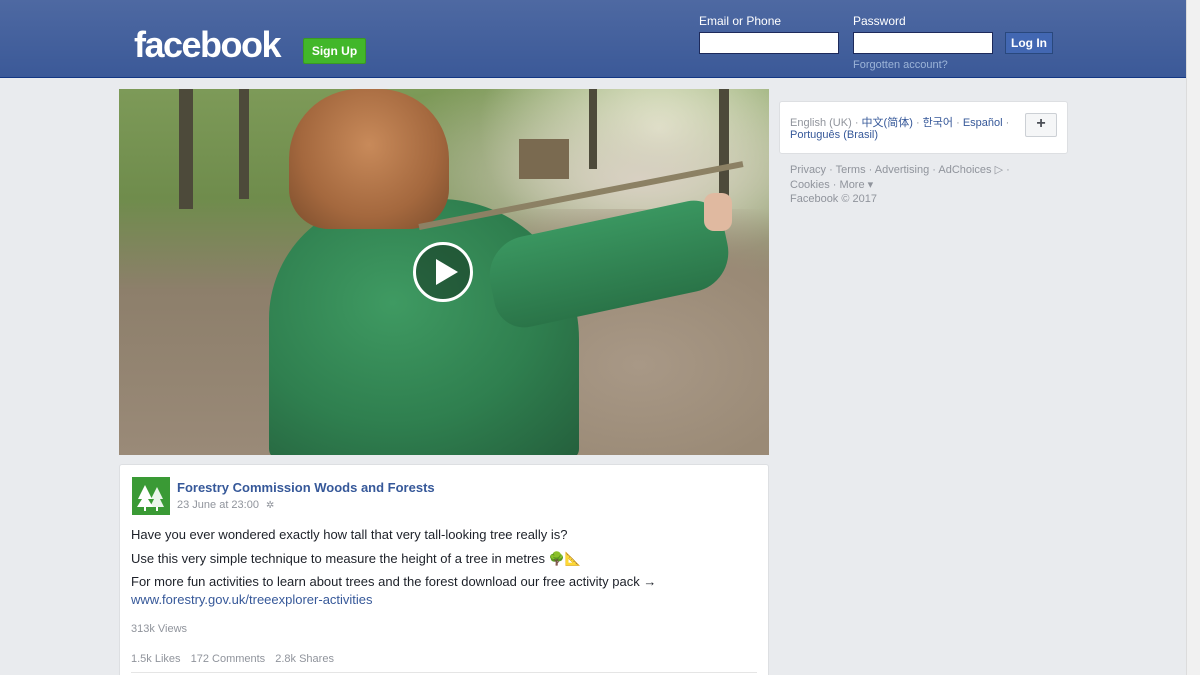 This screenshot has height=675, width=1200. I want to click on adchoices-link: AdChoices ▷, so click(970, 170).